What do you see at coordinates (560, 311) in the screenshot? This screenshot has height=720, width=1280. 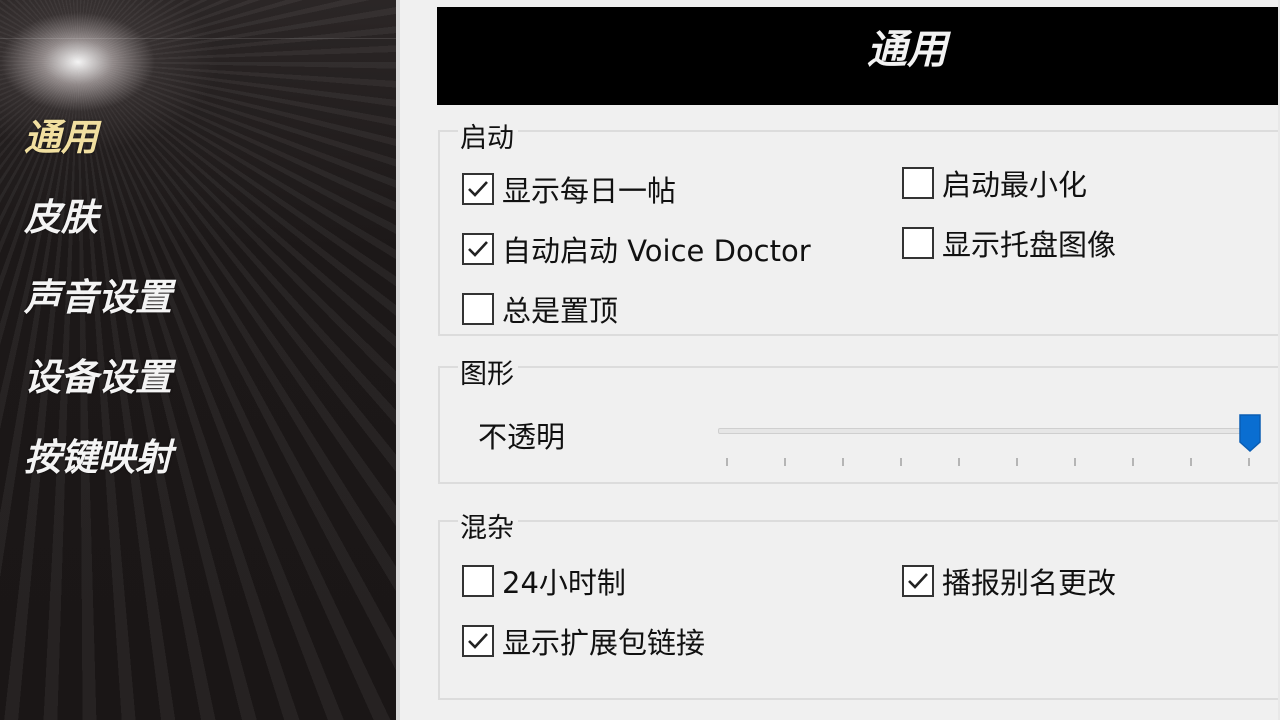 I see `always-on-top-label: 总是置顶` at bounding box center [560, 311].